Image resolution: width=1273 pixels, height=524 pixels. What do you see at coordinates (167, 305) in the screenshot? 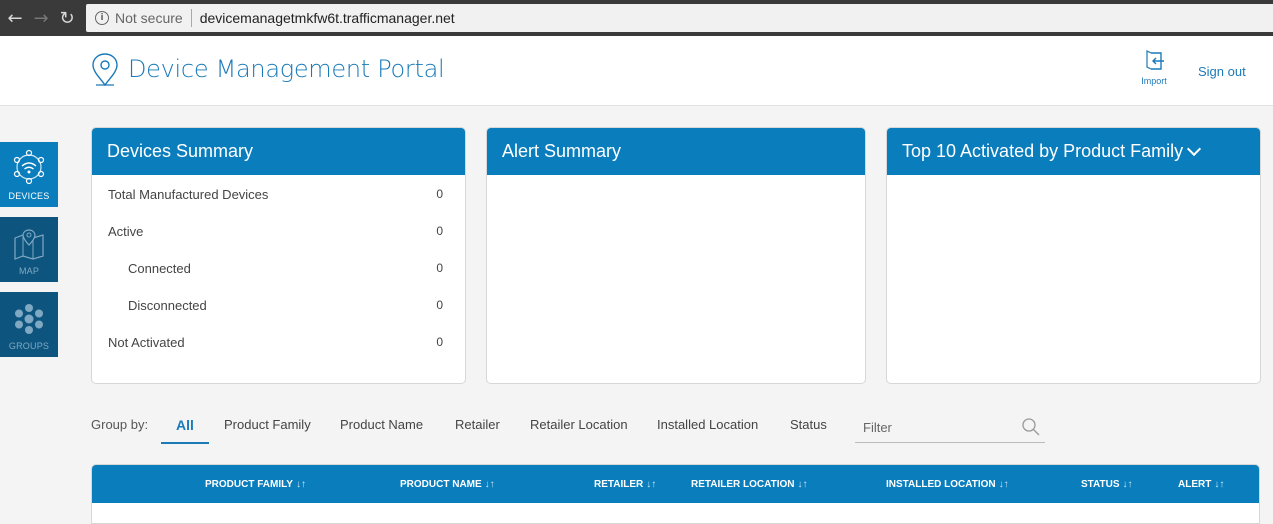
I see `summary-label: Disconnected` at bounding box center [167, 305].